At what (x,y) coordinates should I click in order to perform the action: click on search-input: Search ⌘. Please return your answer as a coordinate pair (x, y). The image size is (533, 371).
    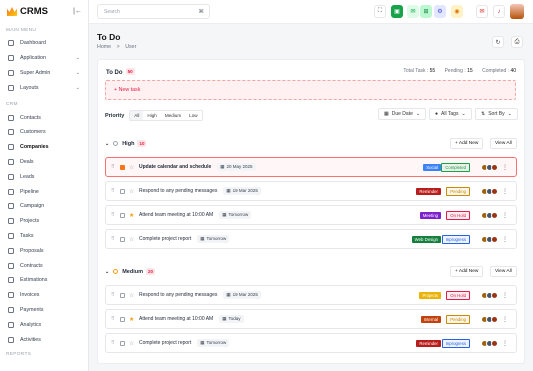
    Looking at the image, I should click on (153, 11).